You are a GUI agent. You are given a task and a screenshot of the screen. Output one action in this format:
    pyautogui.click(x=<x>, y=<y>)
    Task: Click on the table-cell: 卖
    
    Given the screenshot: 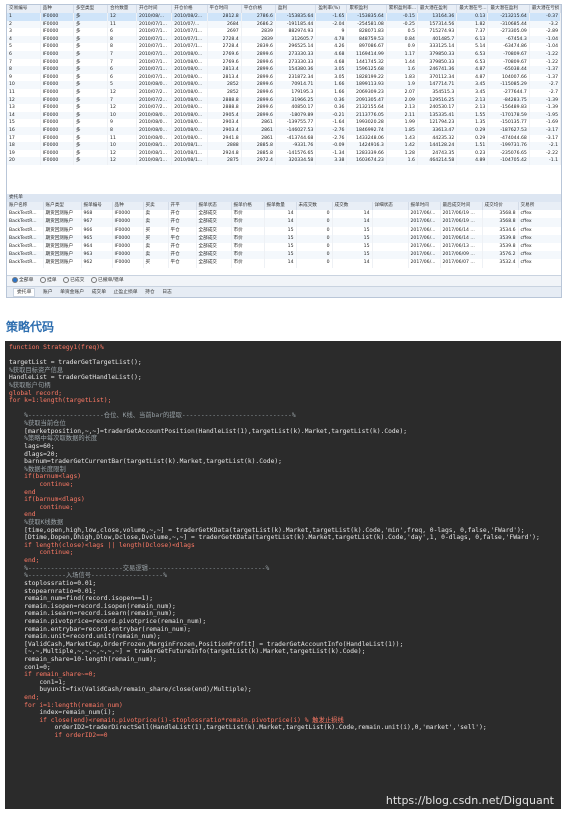 What is the action you would take?
    pyautogui.click(x=156, y=247)
    